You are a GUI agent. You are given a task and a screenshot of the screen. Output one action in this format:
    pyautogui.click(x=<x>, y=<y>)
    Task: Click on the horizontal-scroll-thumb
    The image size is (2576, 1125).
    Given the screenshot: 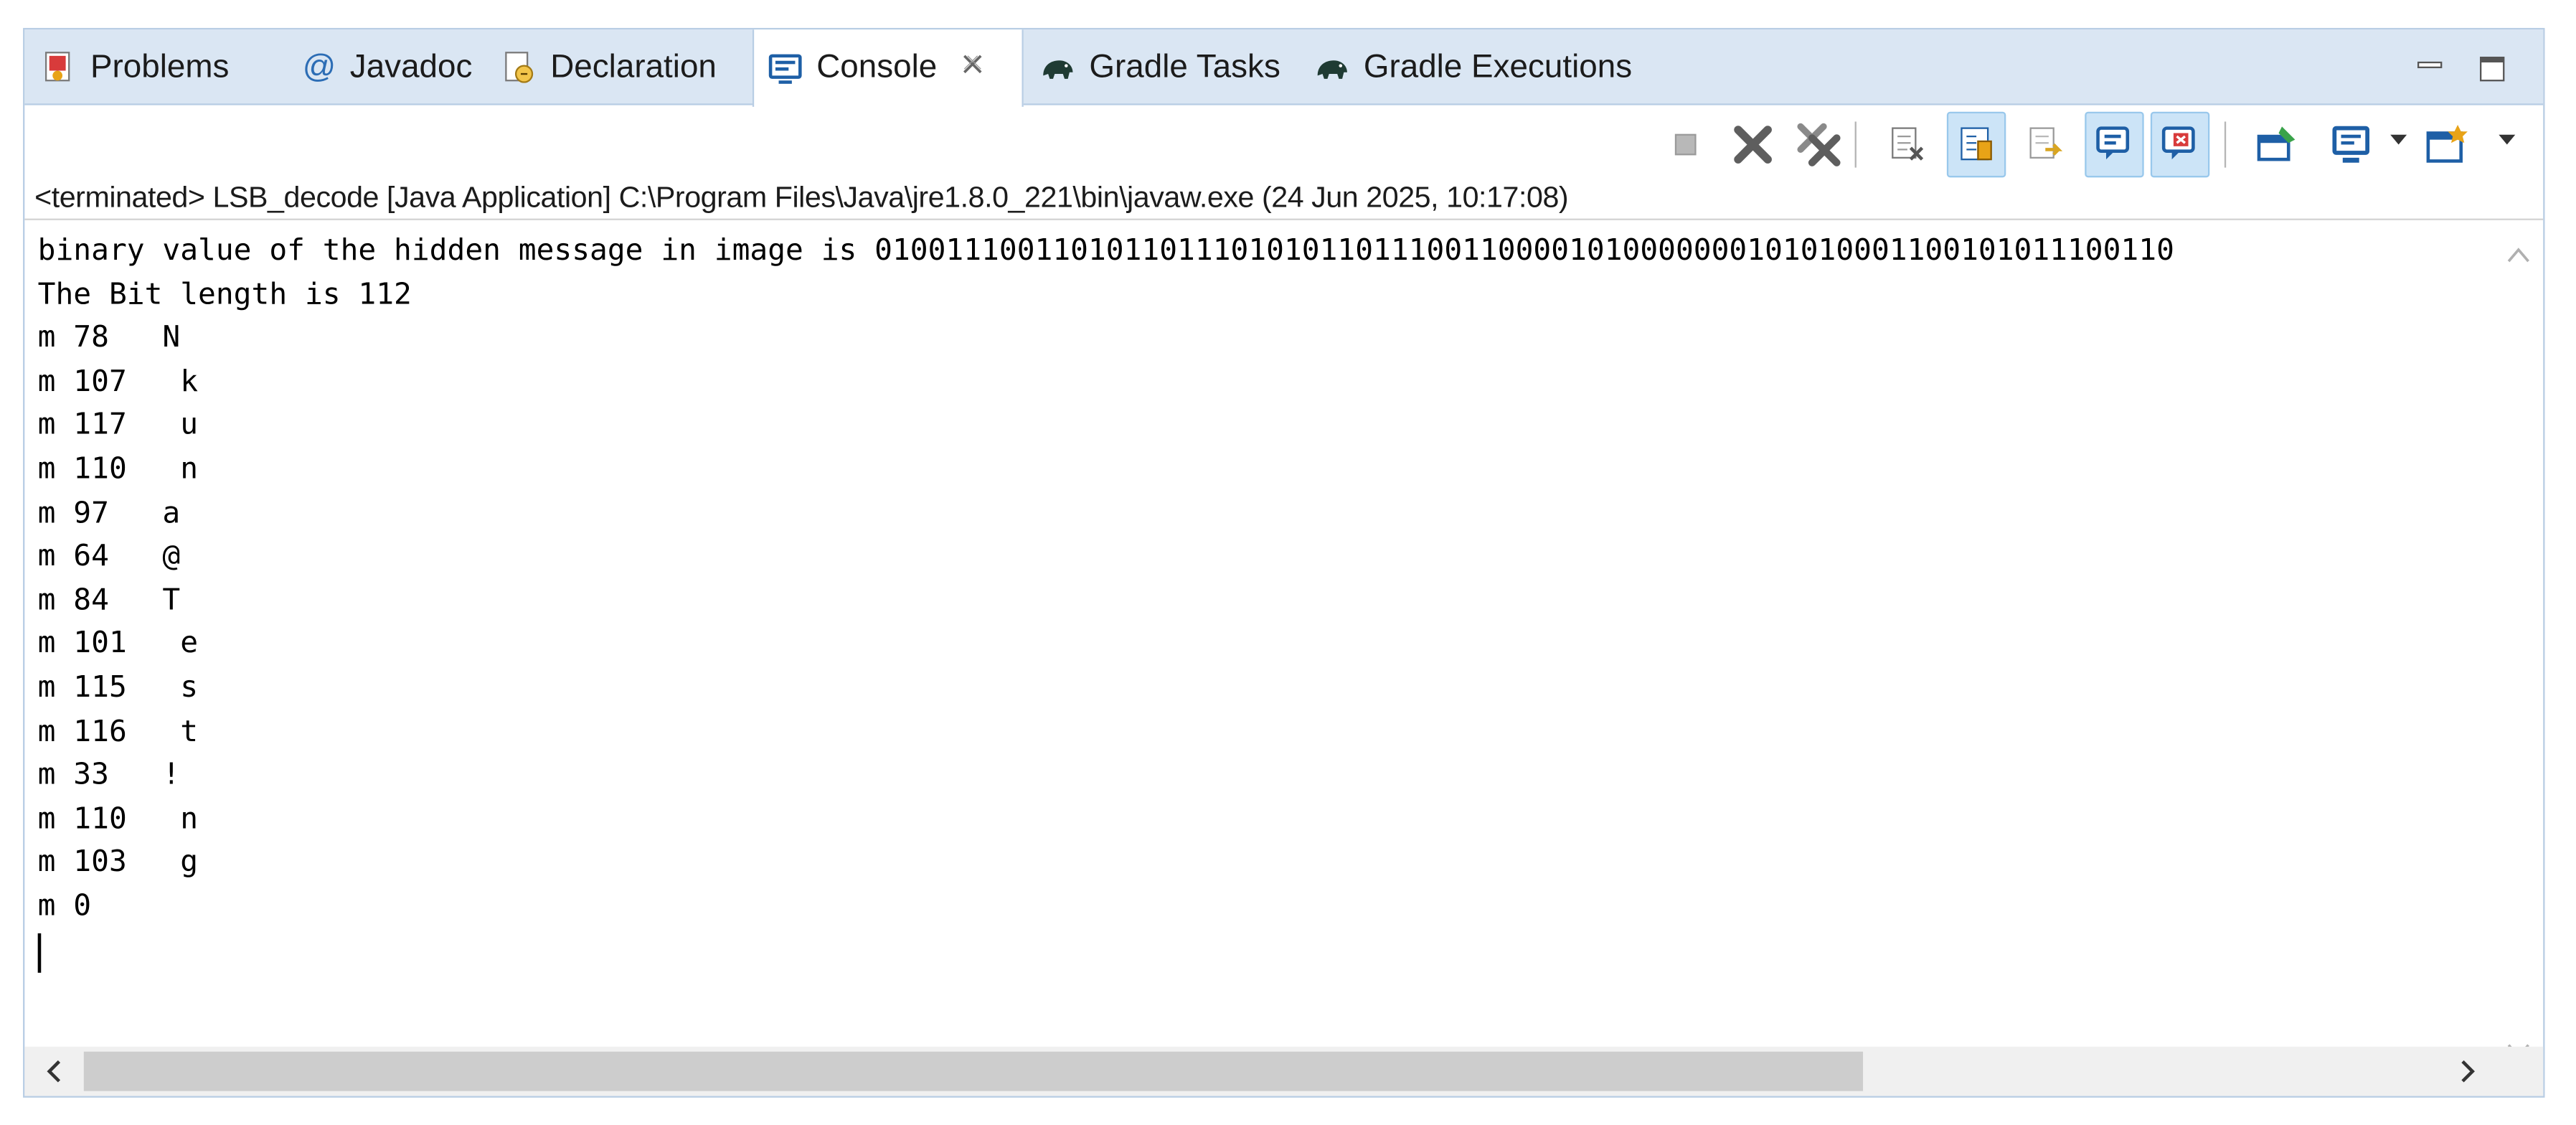 What is the action you would take?
    pyautogui.click(x=973, y=1071)
    